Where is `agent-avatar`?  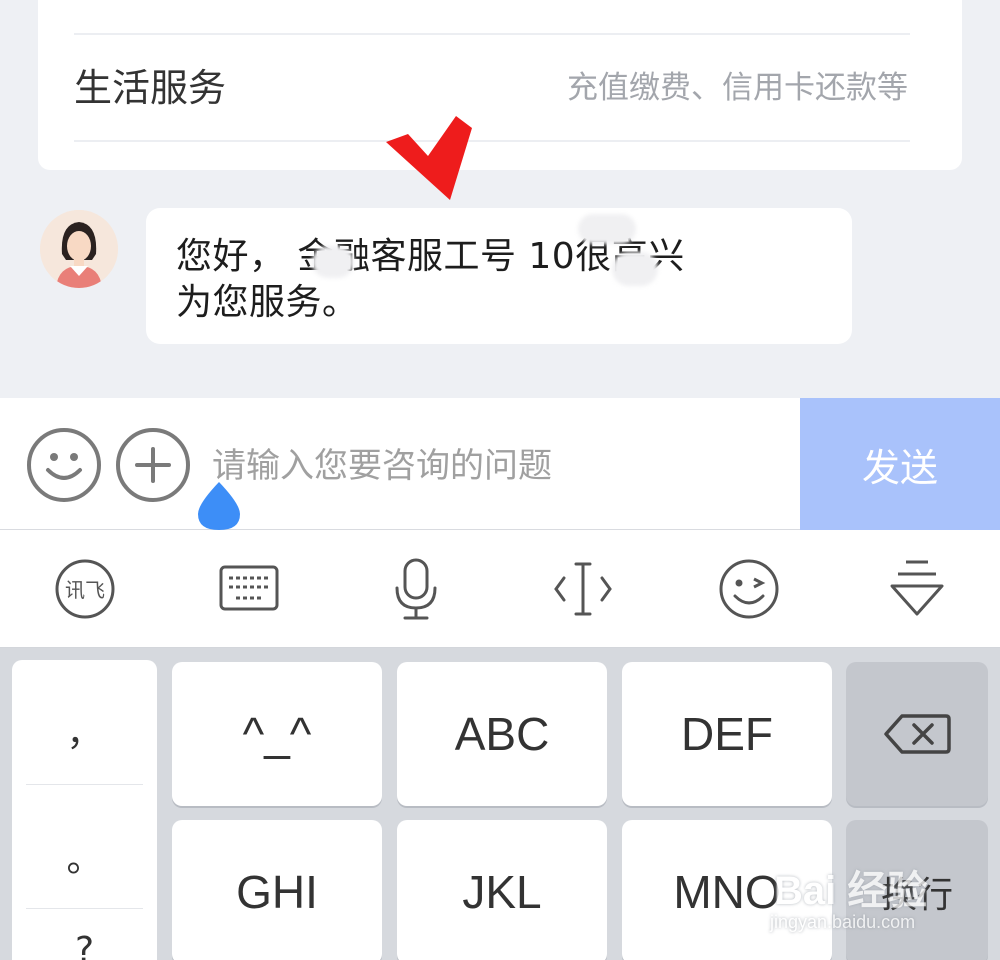 agent-avatar is located at coordinates (79, 249).